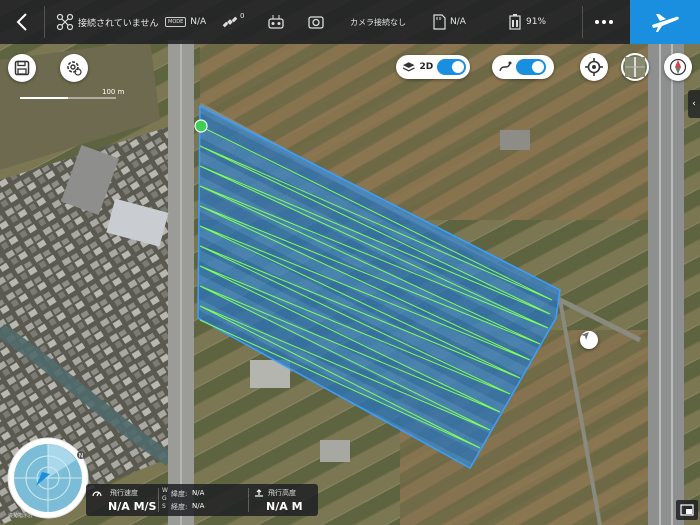 This screenshot has height=525, width=700. I want to click on back-button, so click(22, 22).